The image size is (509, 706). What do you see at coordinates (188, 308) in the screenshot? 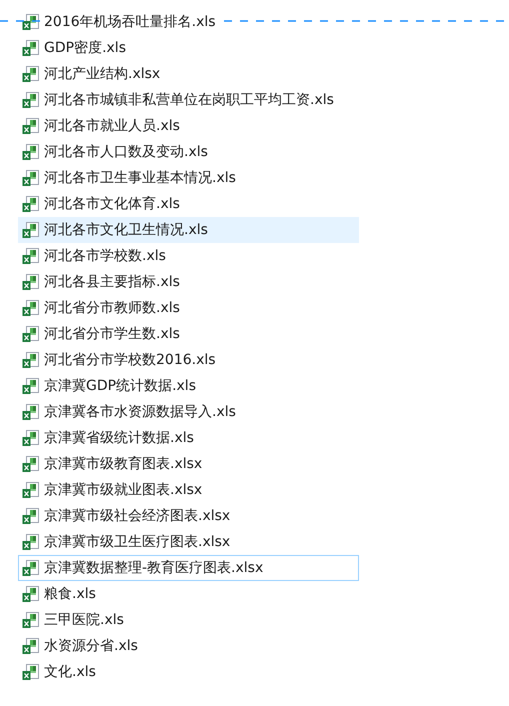
I see `file-list-item: 河北省分市教师数.xls` at bounding box center [188, 308].